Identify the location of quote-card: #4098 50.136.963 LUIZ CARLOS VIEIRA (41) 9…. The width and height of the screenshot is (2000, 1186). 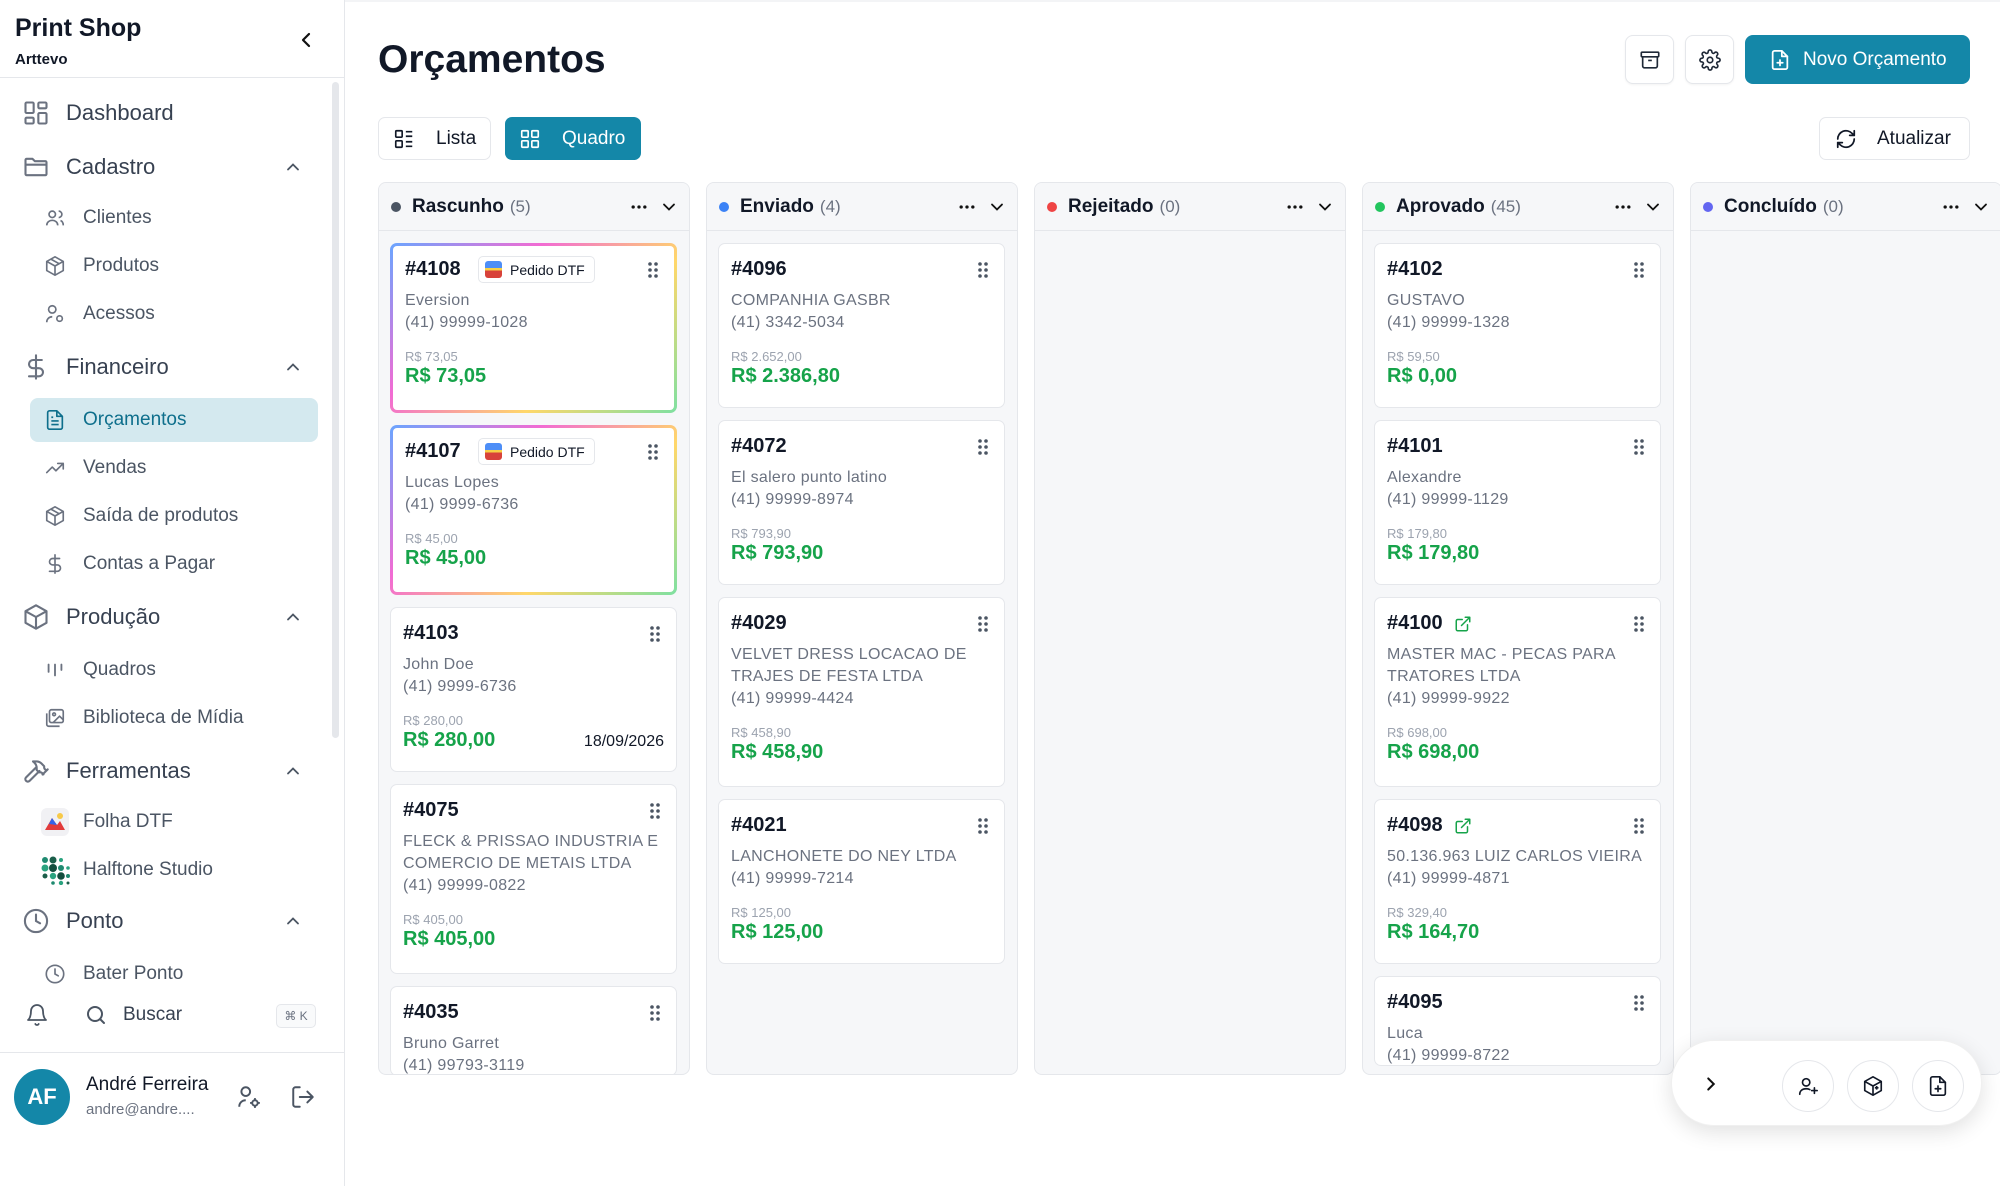
(1517, 881).